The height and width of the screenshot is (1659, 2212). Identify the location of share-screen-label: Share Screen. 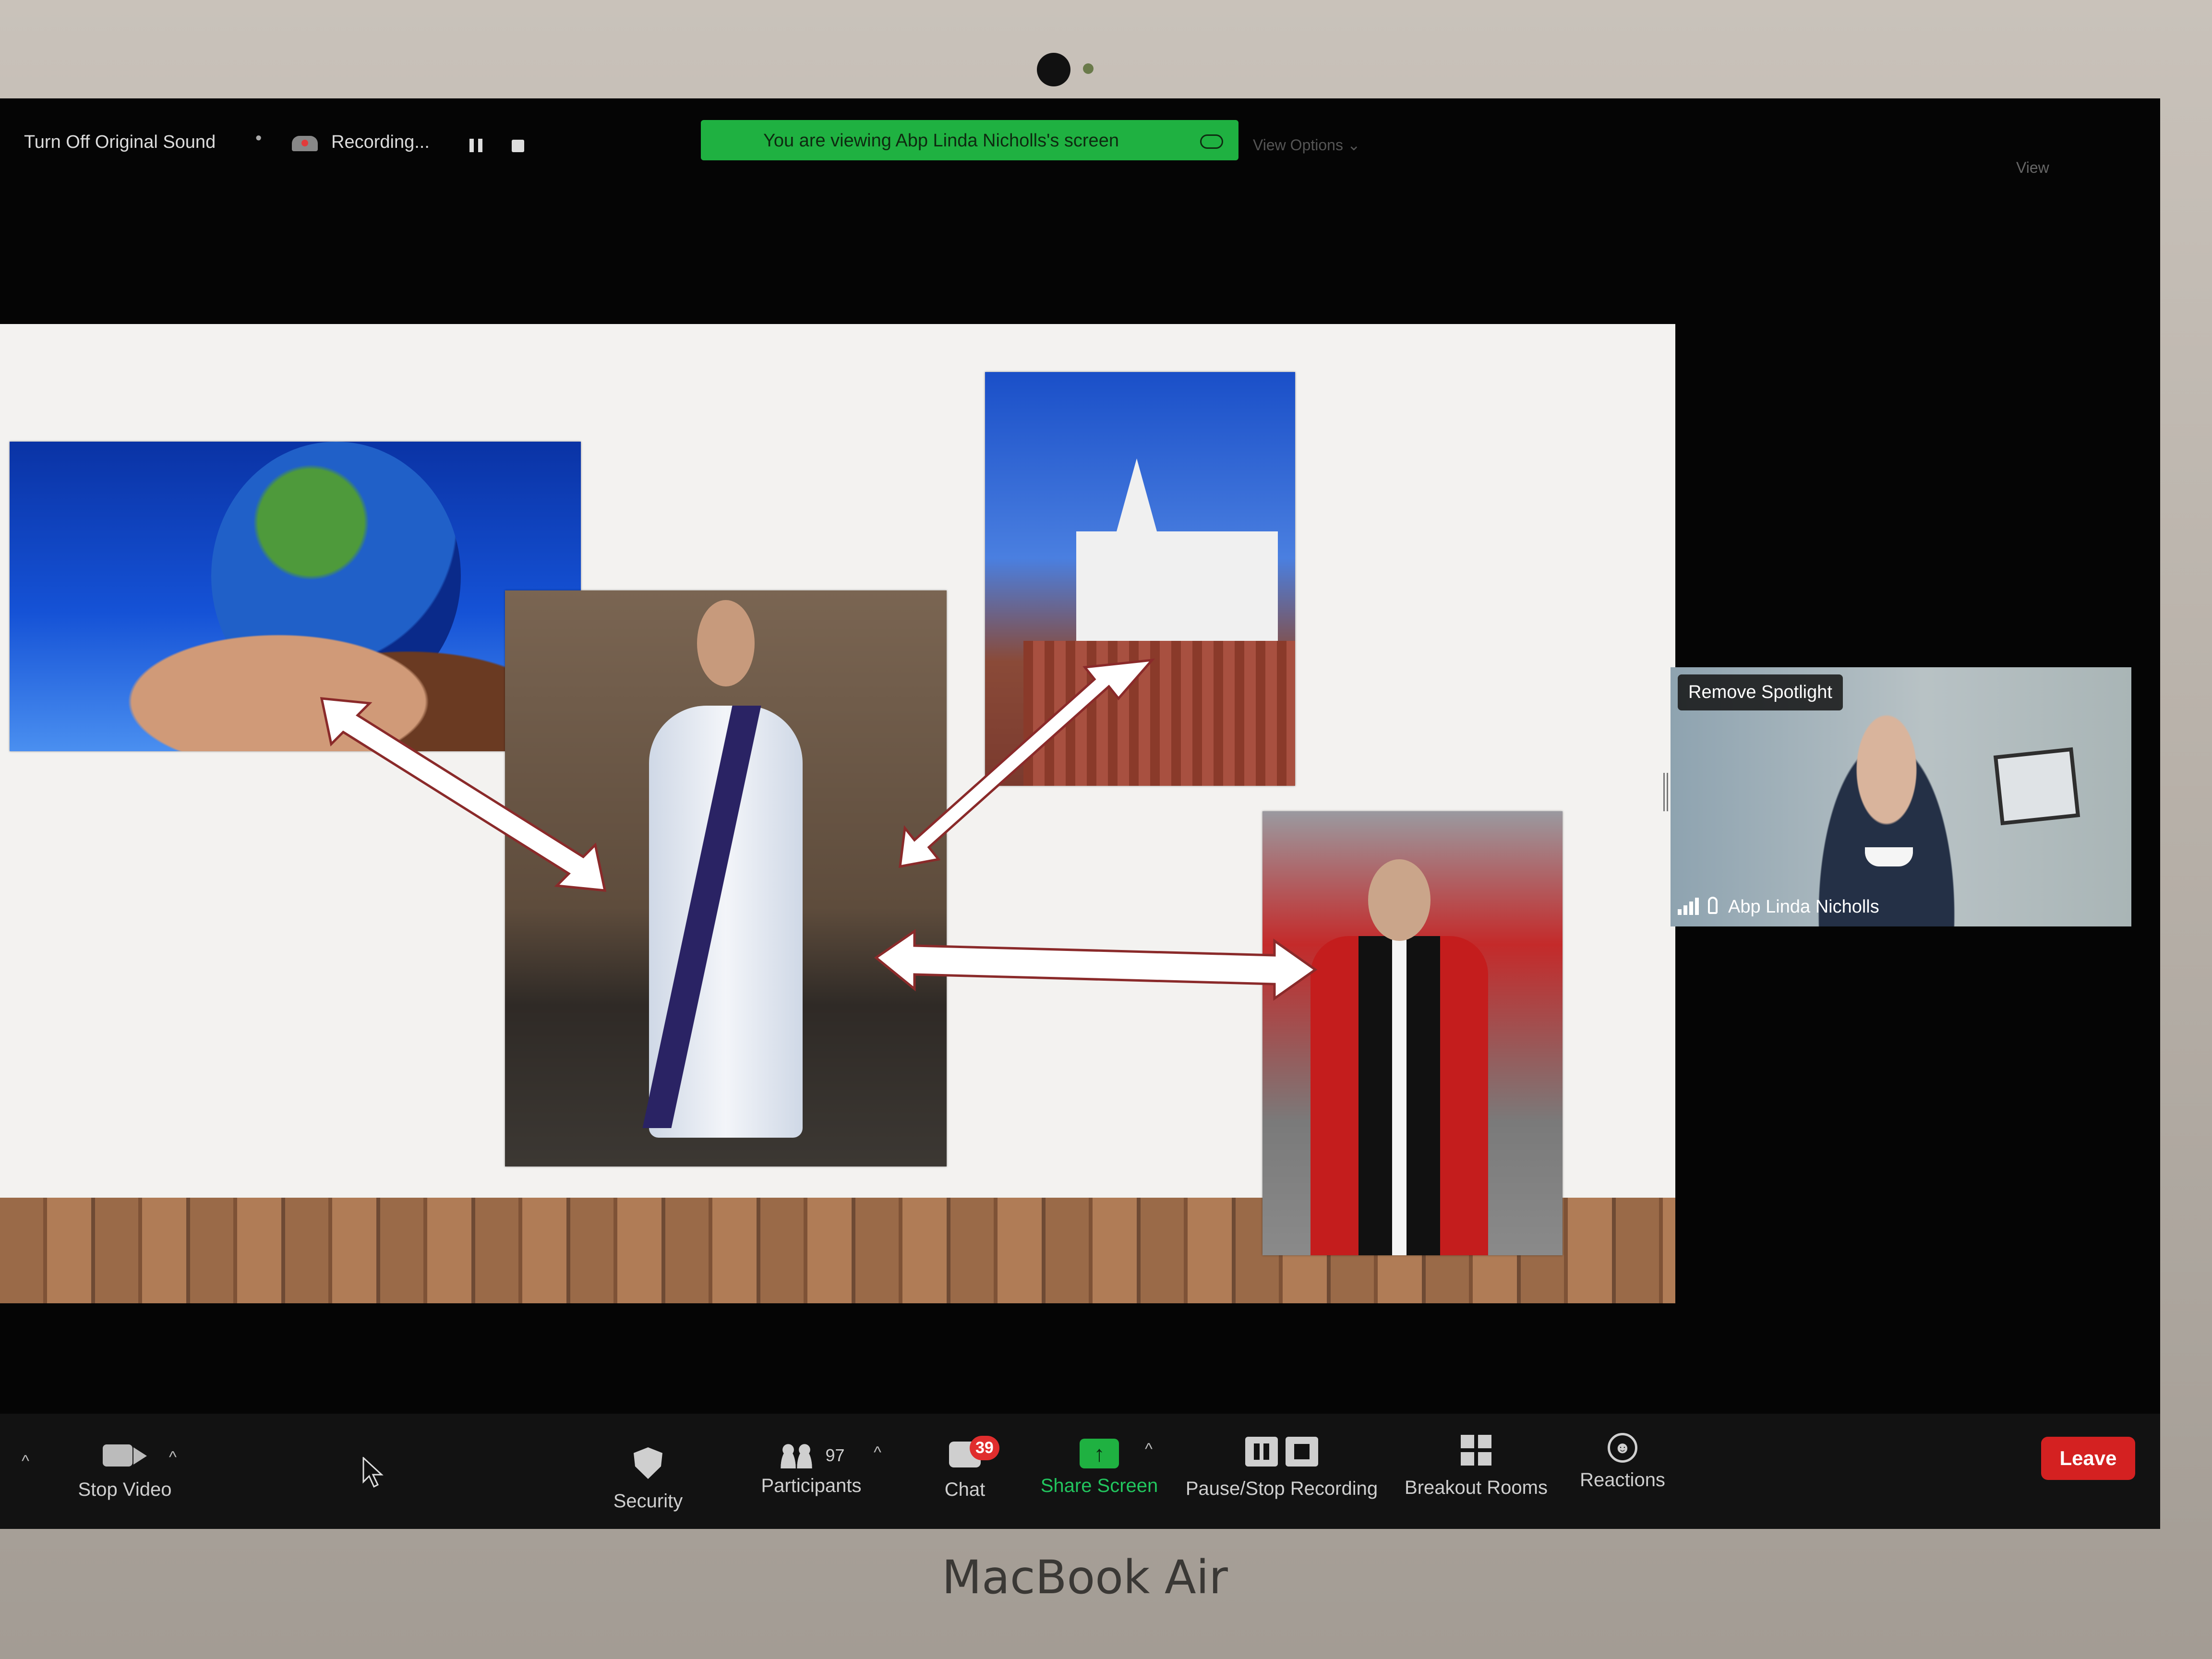
(1099, 1486).